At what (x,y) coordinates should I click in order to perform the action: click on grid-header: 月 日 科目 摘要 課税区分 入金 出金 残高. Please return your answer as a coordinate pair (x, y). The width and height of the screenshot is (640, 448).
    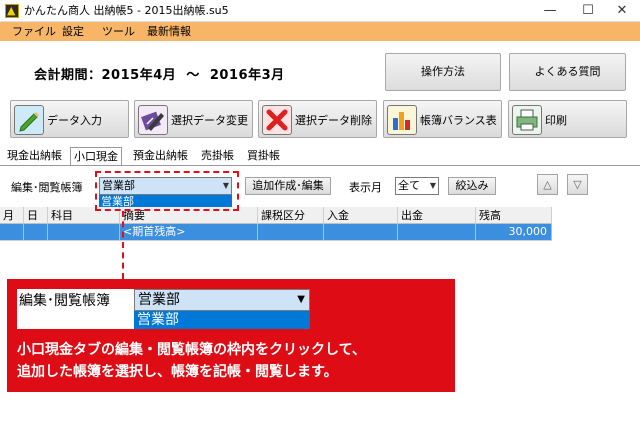
    Looking at the image, I should click on (276, 215).